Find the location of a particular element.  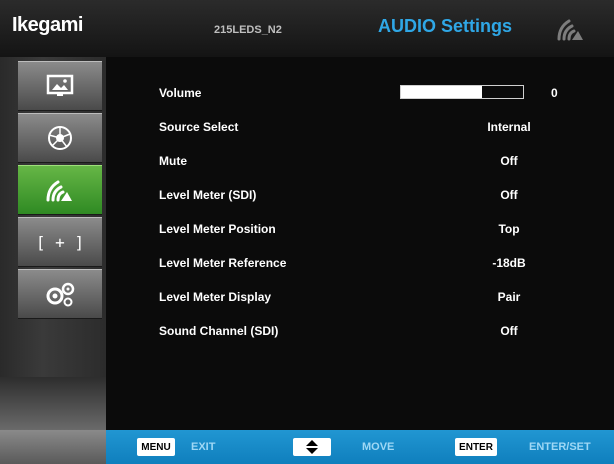

sidebar-item-picture is located at coordinates (60, 86).